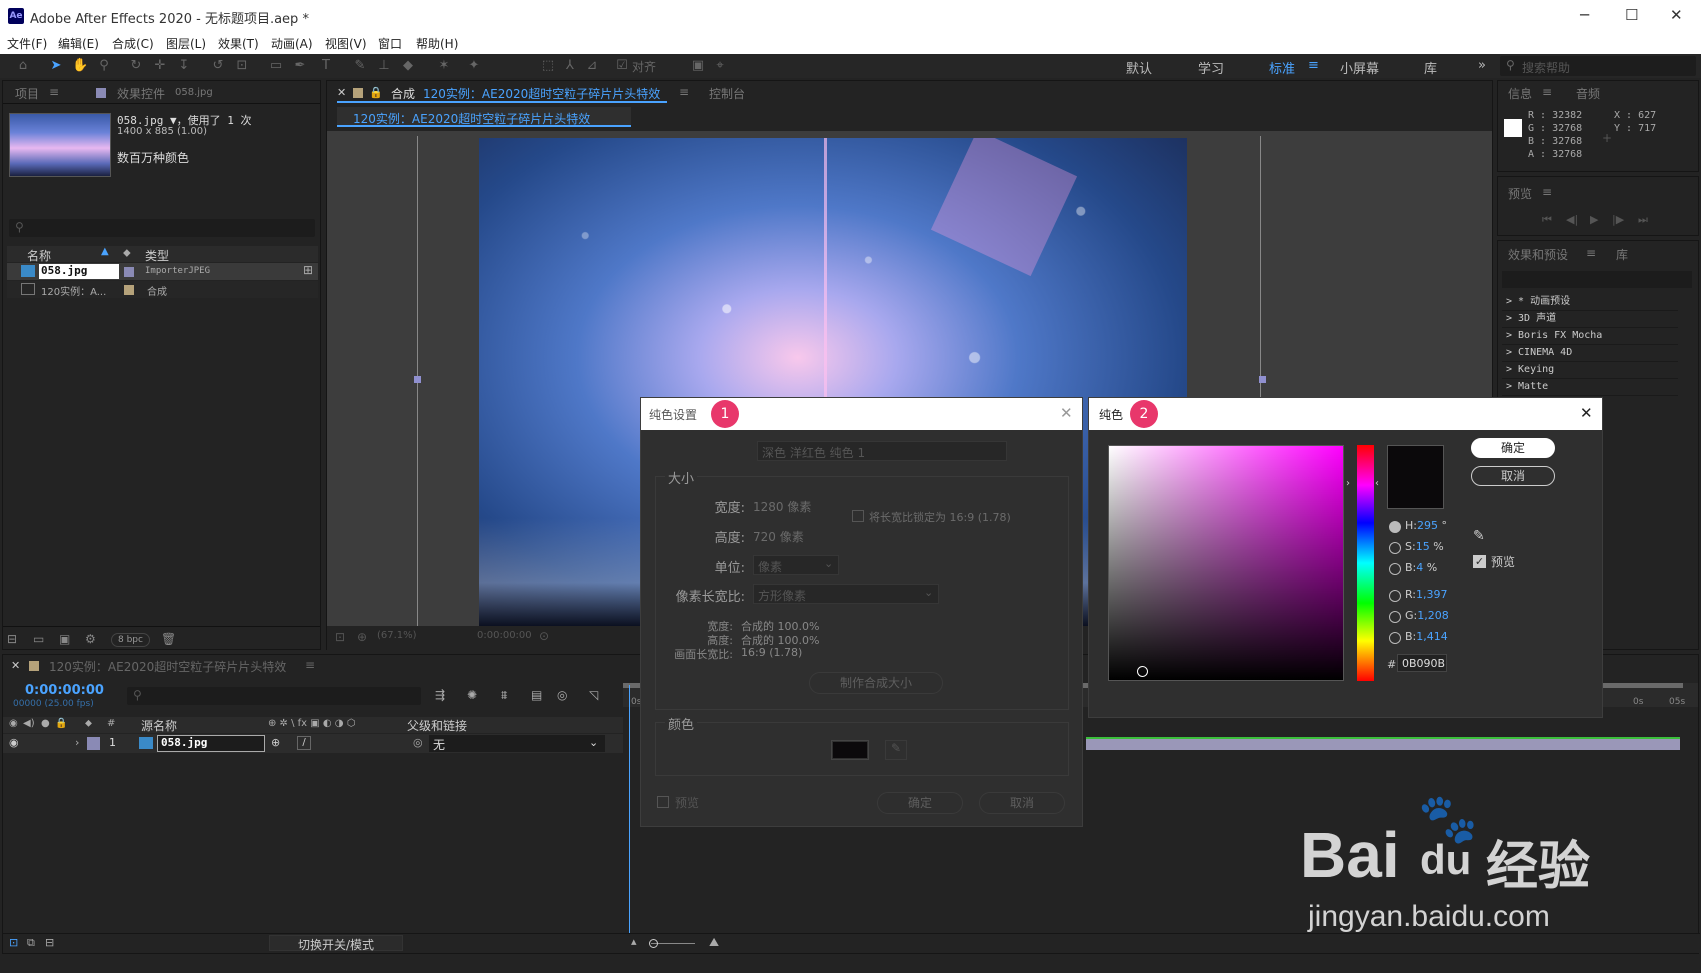 The width and height of the screenshot is (1701, 973). I want to click on effect-category: > * 动画预设, so click(1590, 302).